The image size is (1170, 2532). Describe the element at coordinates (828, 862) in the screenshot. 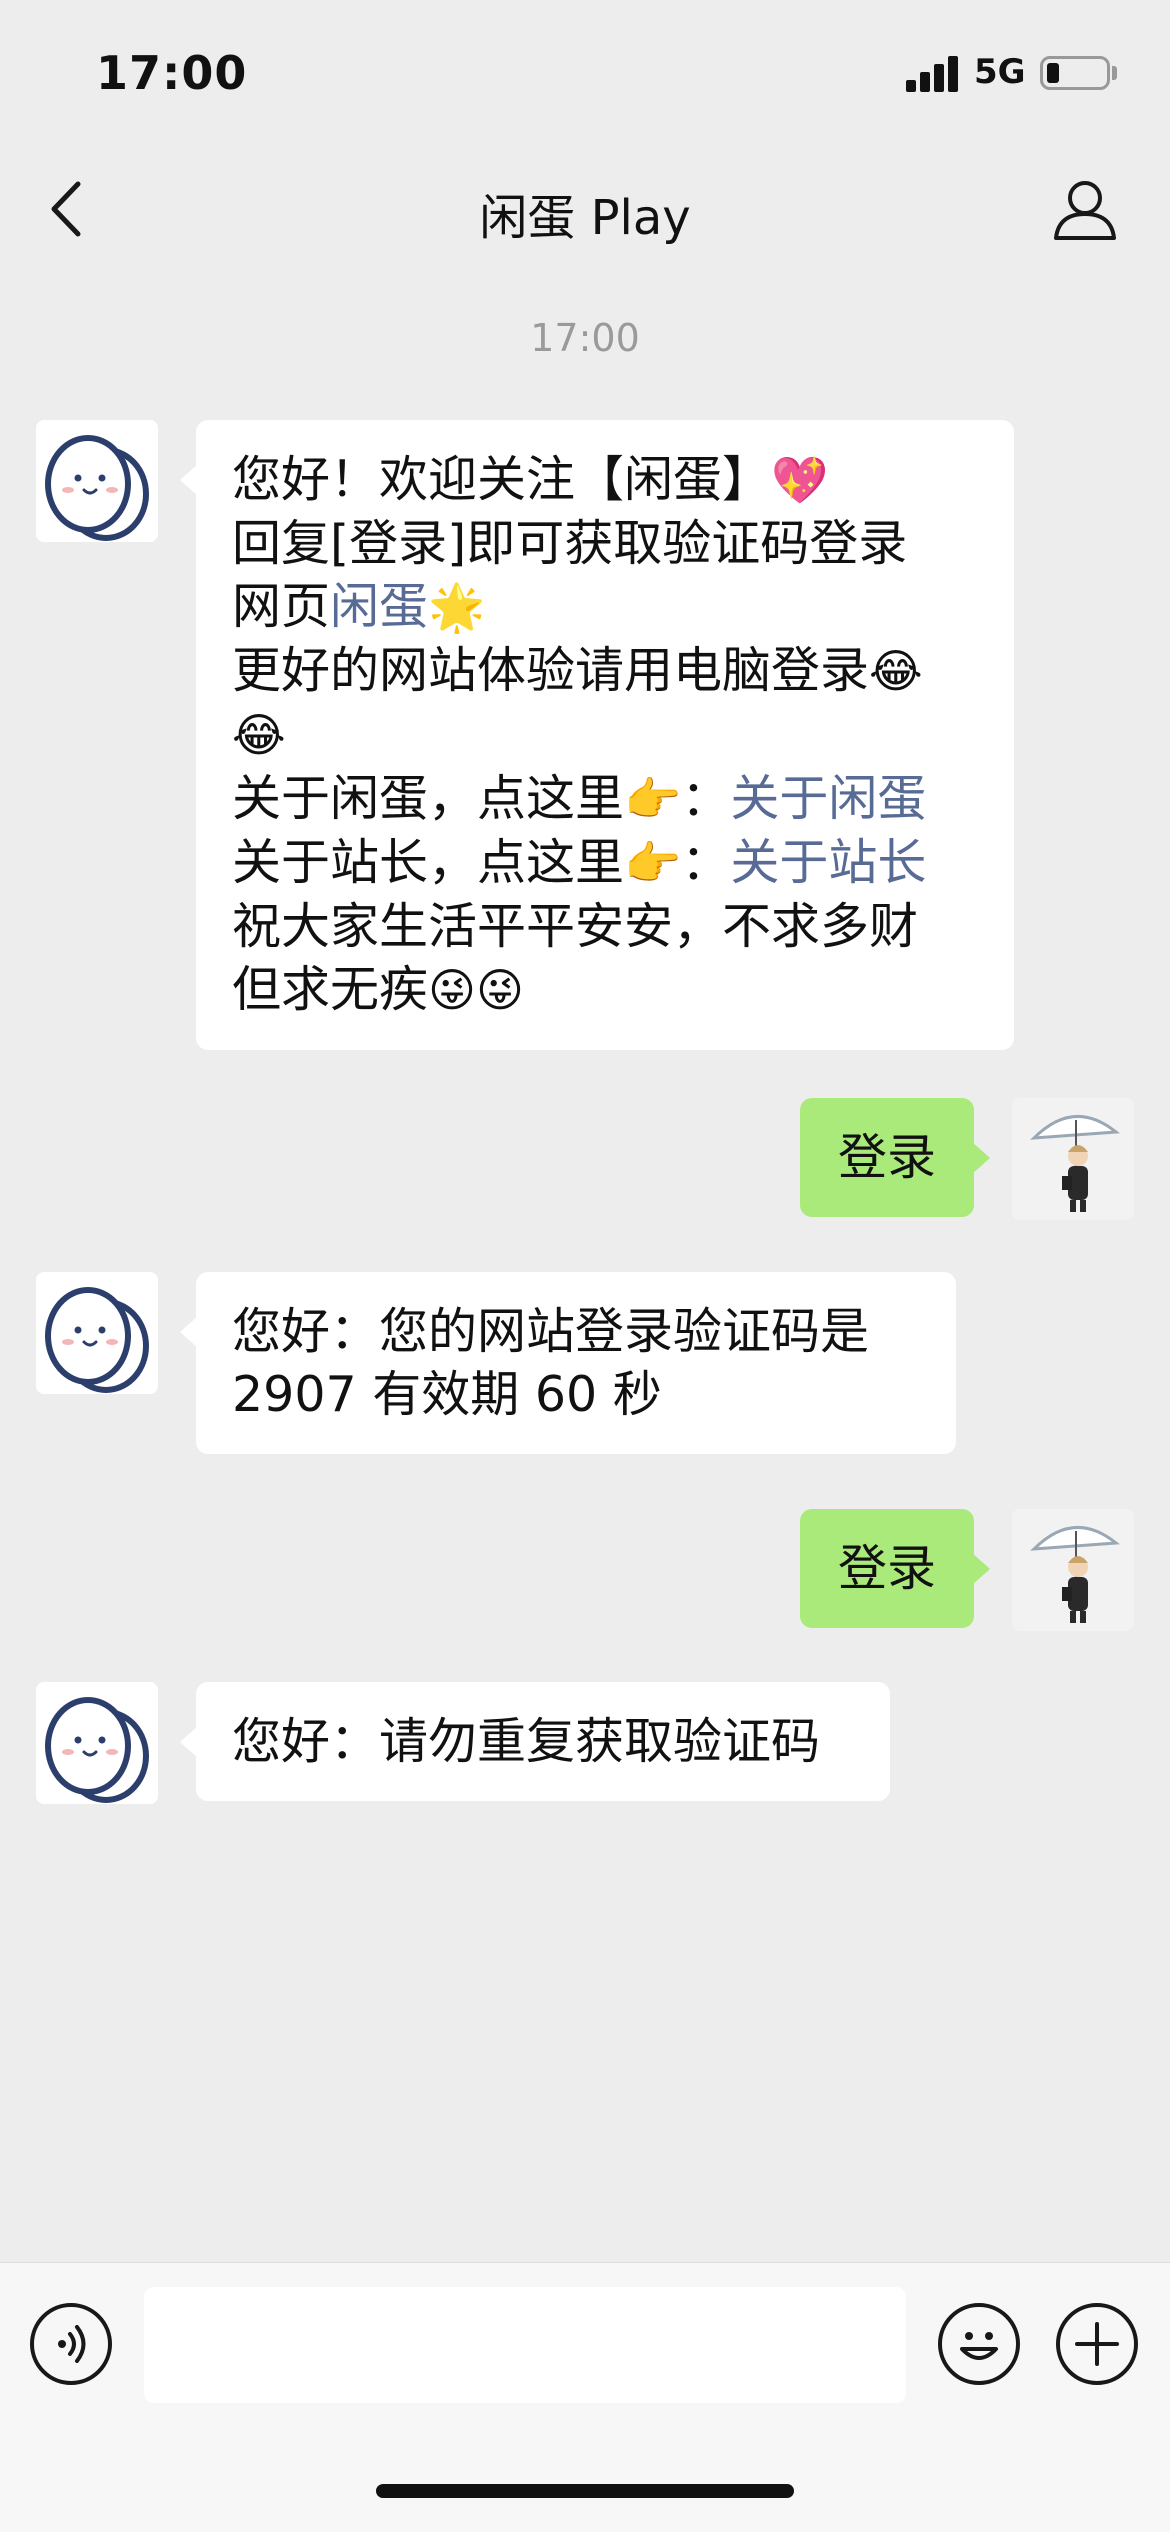

I see `link-about-owner: 关于站长` at that location.